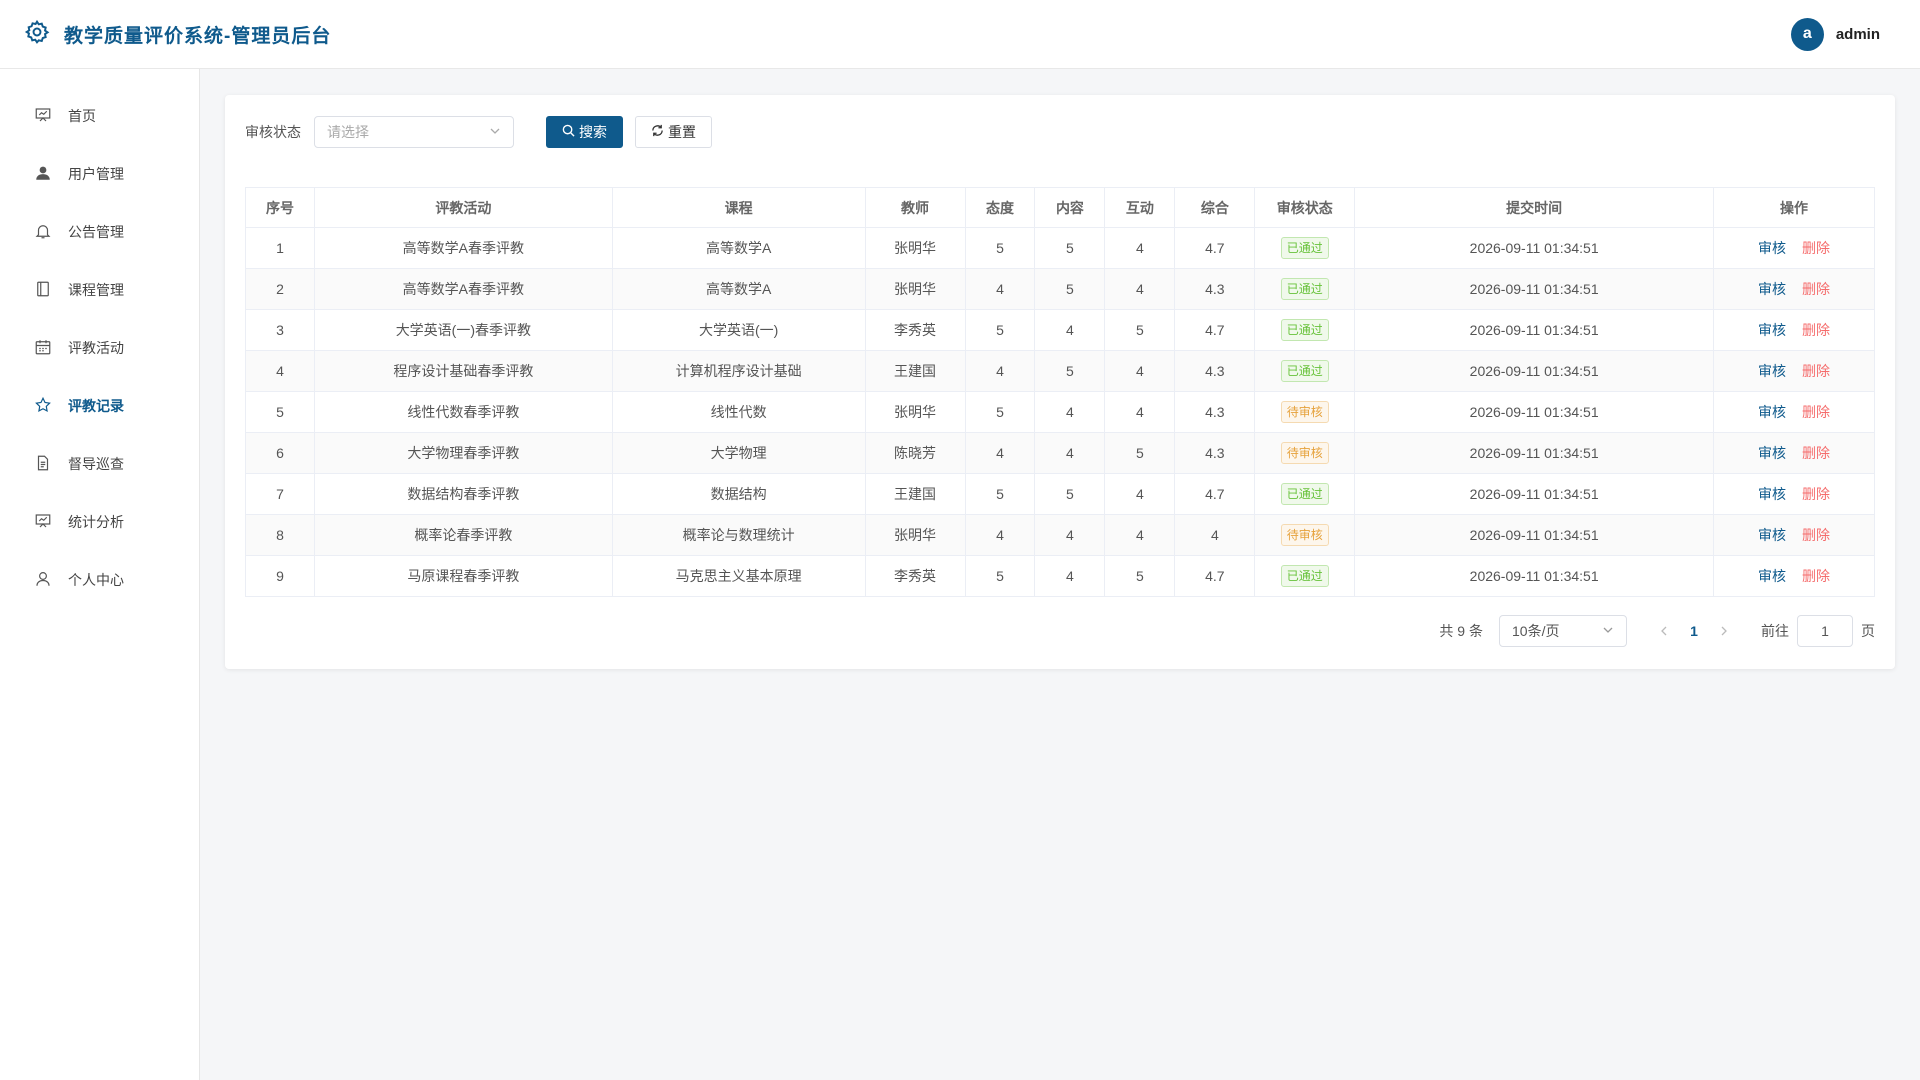 This screenshot has height=1080, width=1920. What do you see at coordinates (1000, 453) in the screenshot?
I see `cell-attitude: 4` at bounding box center [1000, 453].